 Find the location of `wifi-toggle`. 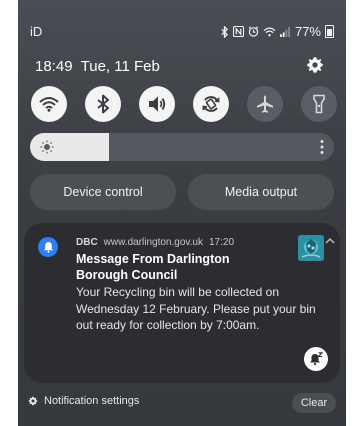

wifi-toggle is located at coordinates (49, 104).